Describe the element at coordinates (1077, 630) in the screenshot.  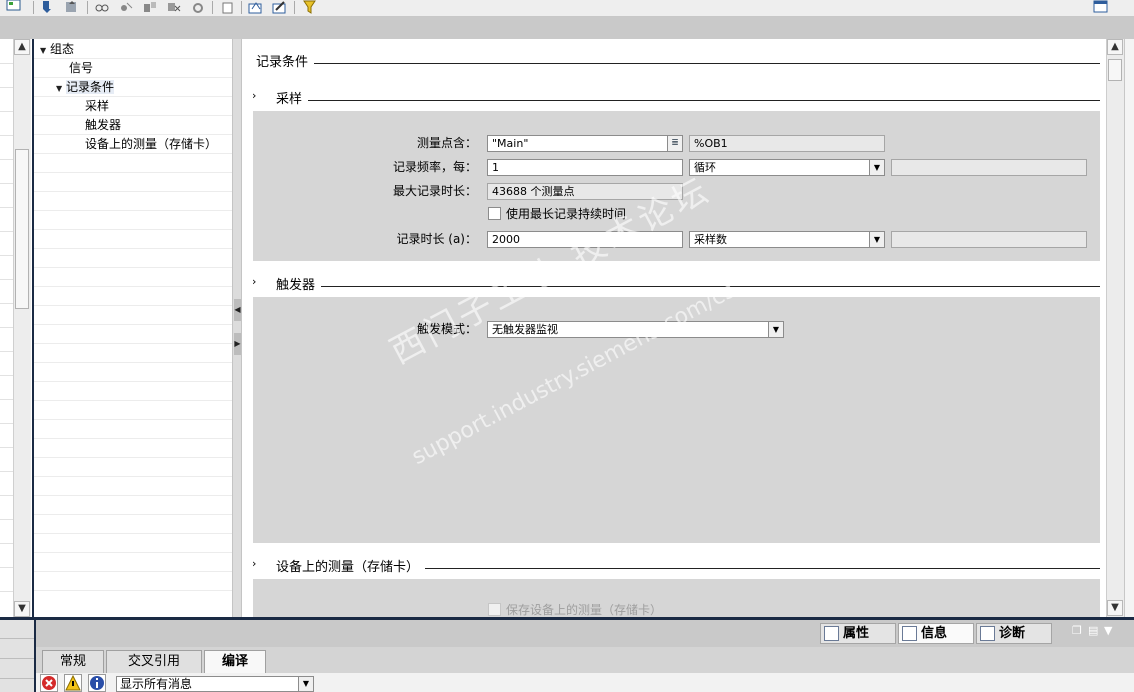
I see `restore-window-icon: ❐` at that location.